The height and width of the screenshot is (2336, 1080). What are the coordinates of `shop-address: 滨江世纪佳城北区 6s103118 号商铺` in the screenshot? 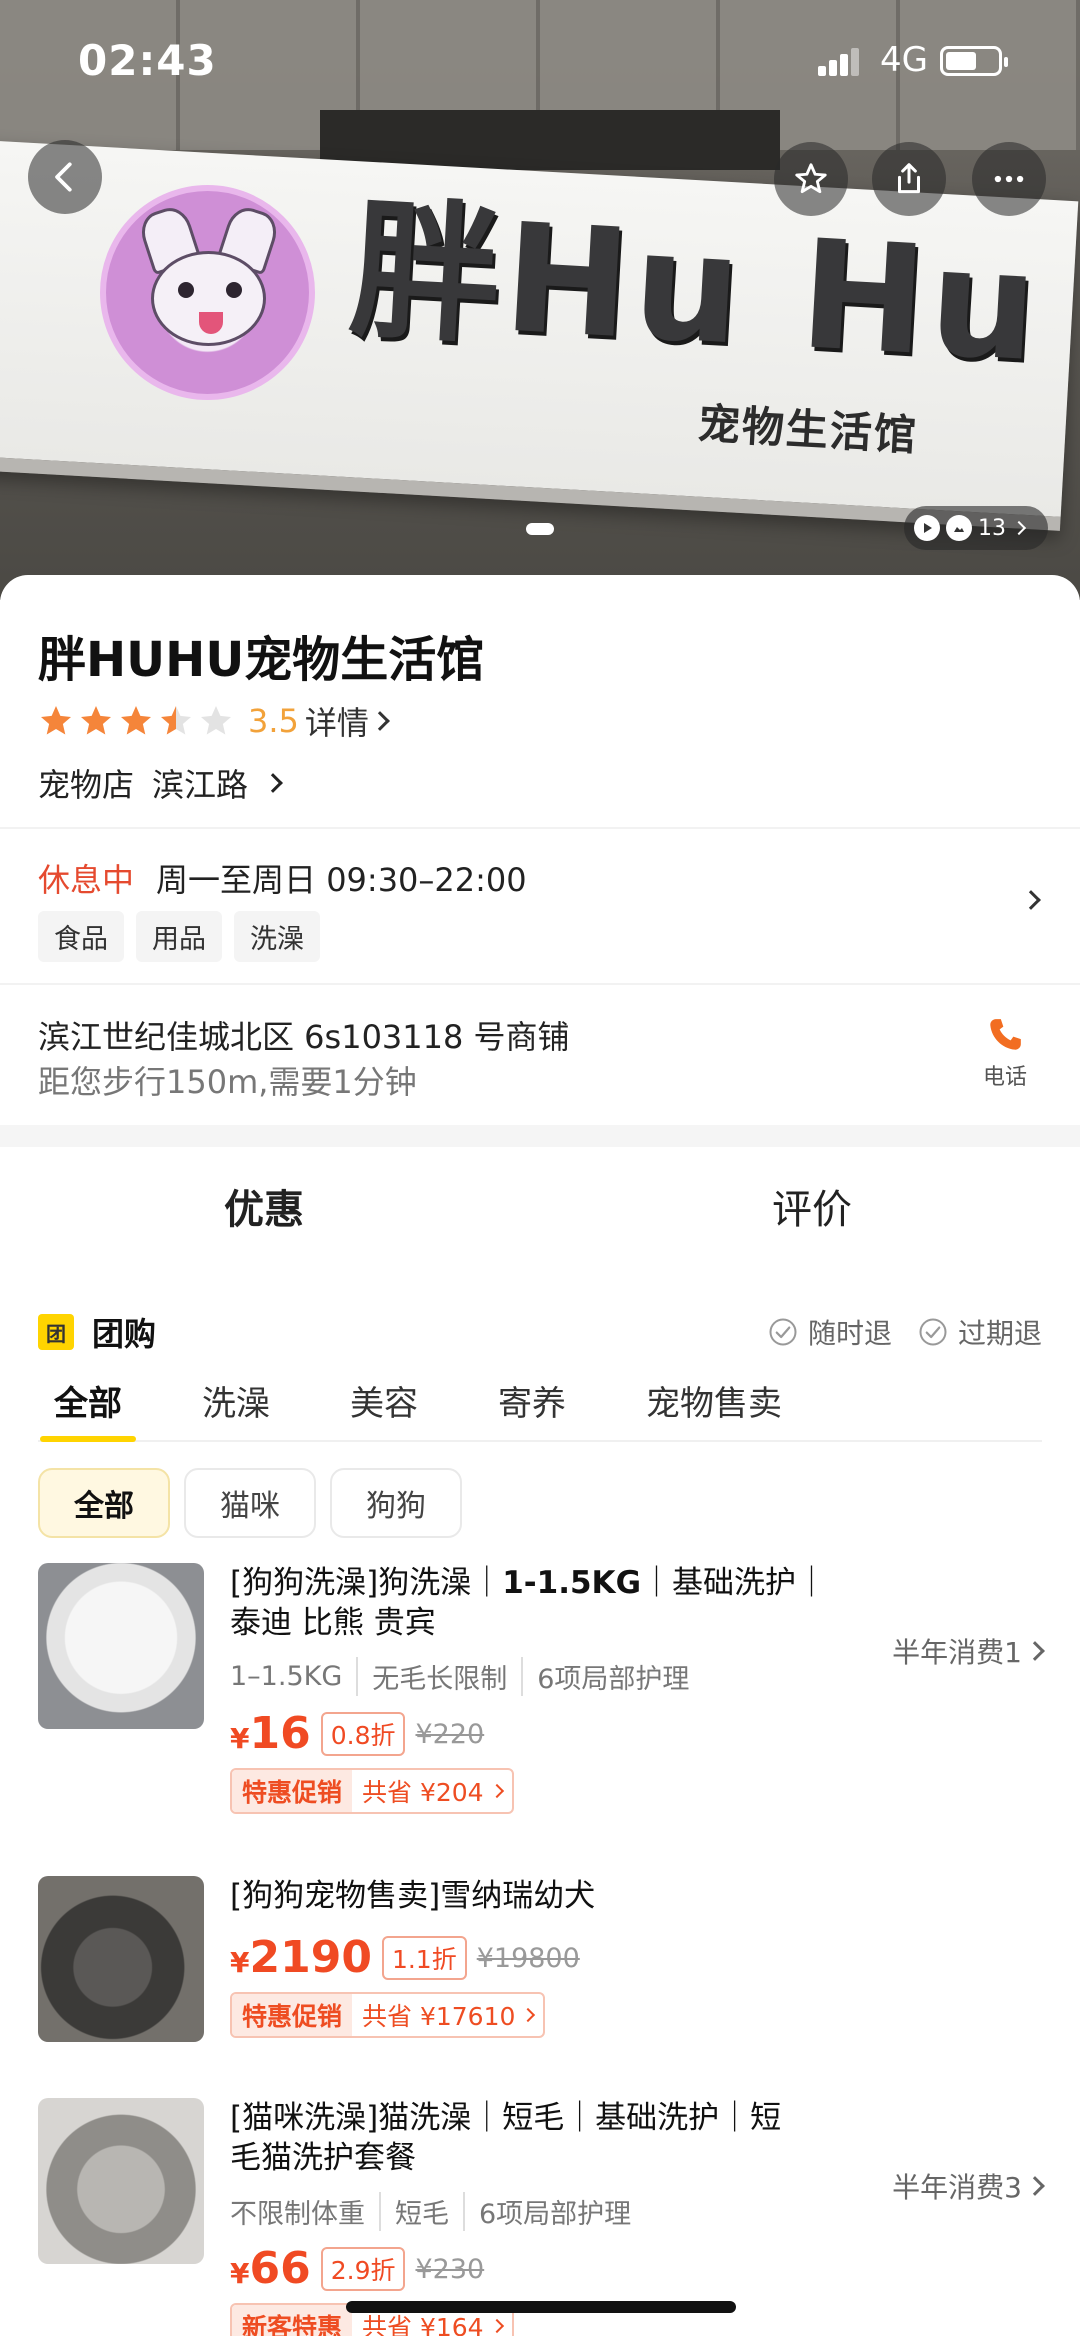 It's located at (304, 1035).